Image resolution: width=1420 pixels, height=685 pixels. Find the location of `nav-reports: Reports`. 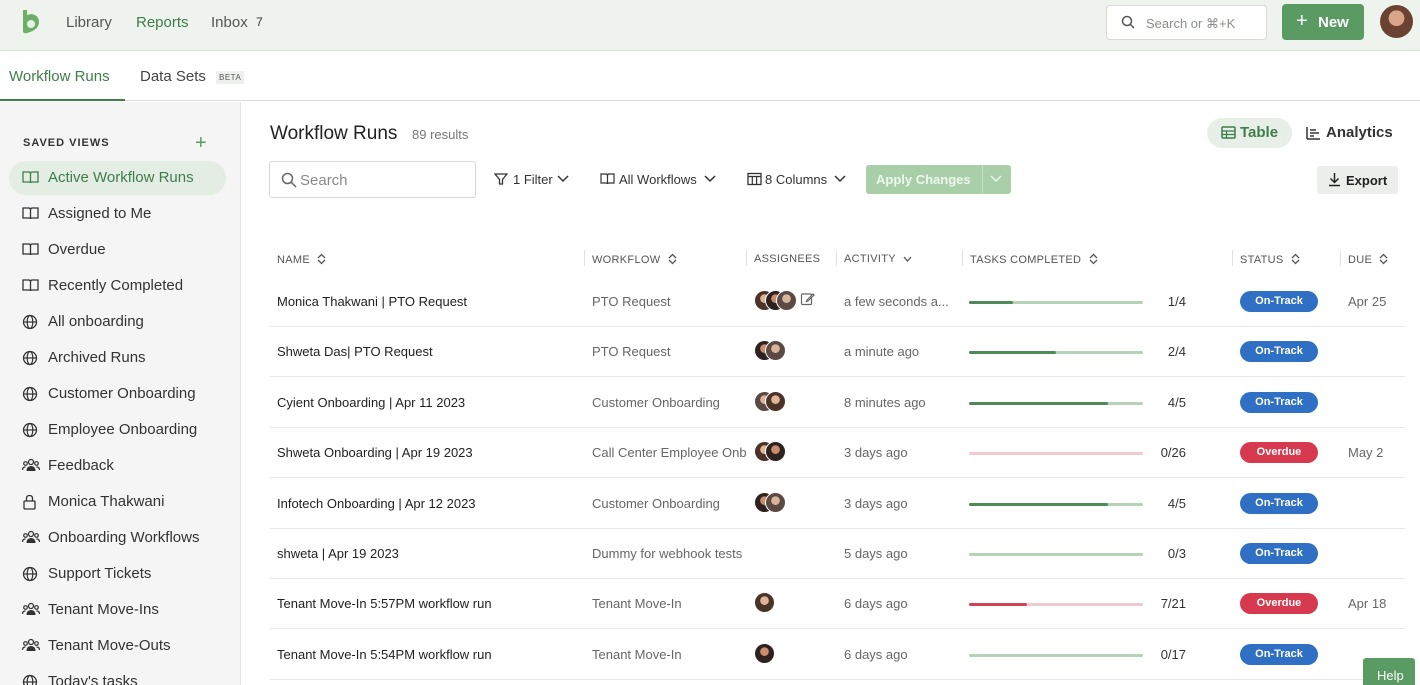

nav-reports: Reports is located at coordinates (162, 22).